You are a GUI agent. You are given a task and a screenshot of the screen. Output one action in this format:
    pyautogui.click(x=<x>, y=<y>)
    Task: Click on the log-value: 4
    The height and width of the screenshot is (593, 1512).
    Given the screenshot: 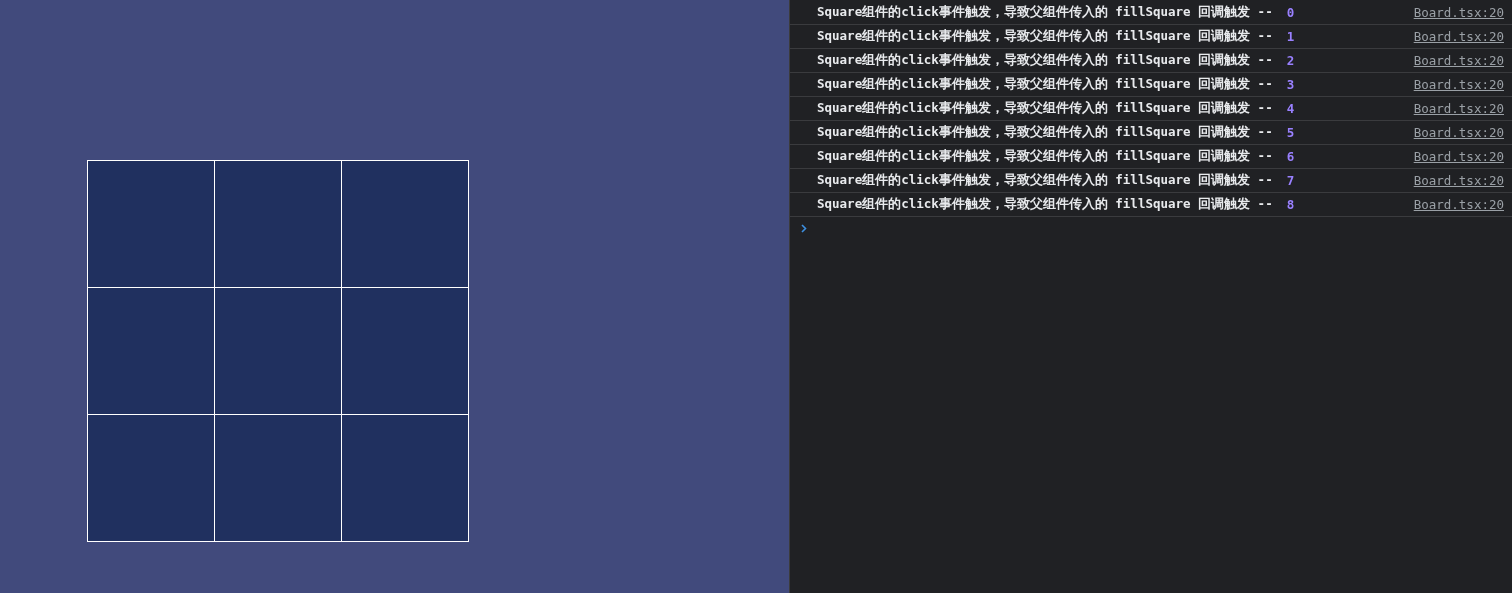 What is the action you would take?
    pyautogui.click(x=1290, y=108)
    